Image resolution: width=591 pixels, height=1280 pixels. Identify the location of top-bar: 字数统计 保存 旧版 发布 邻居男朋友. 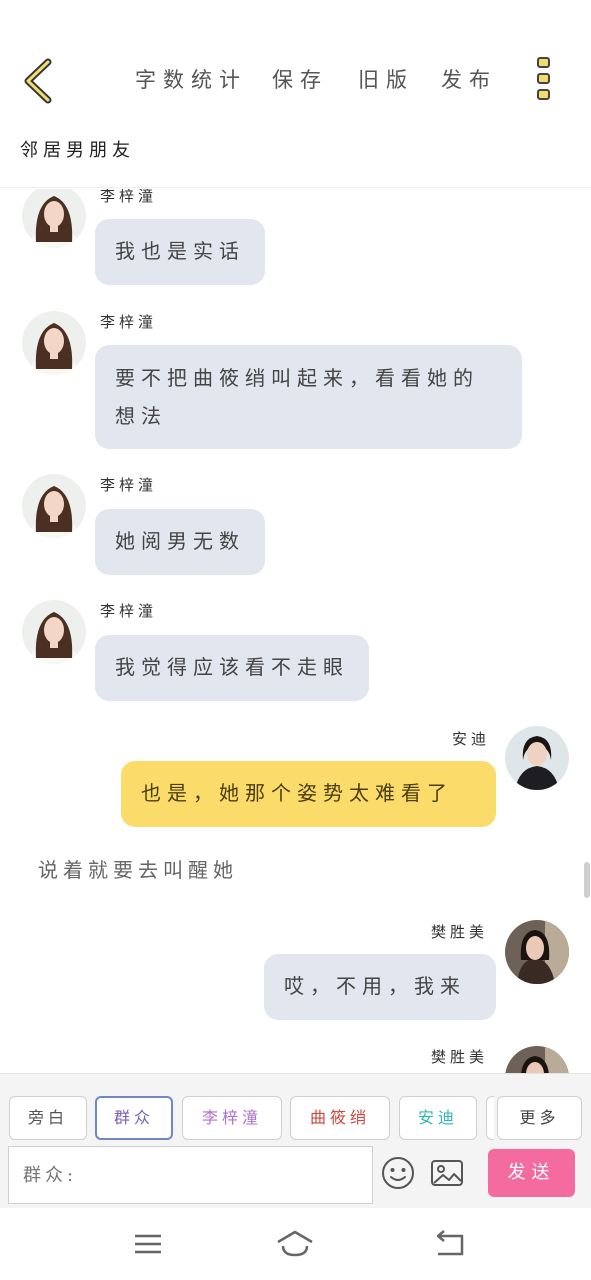
(295, 94).